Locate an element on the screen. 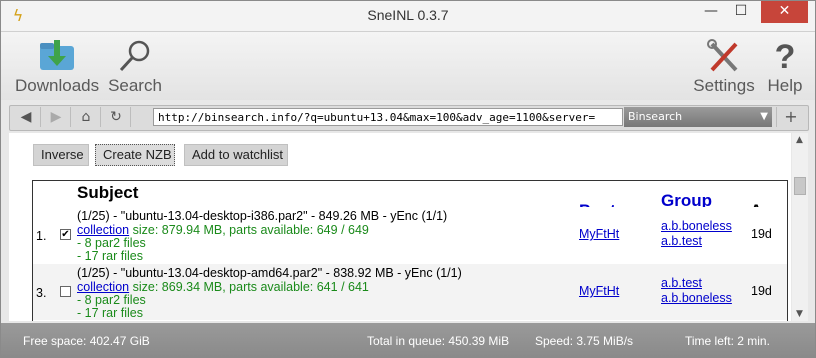  row-index: 1. is located at coordinates (41, 236).